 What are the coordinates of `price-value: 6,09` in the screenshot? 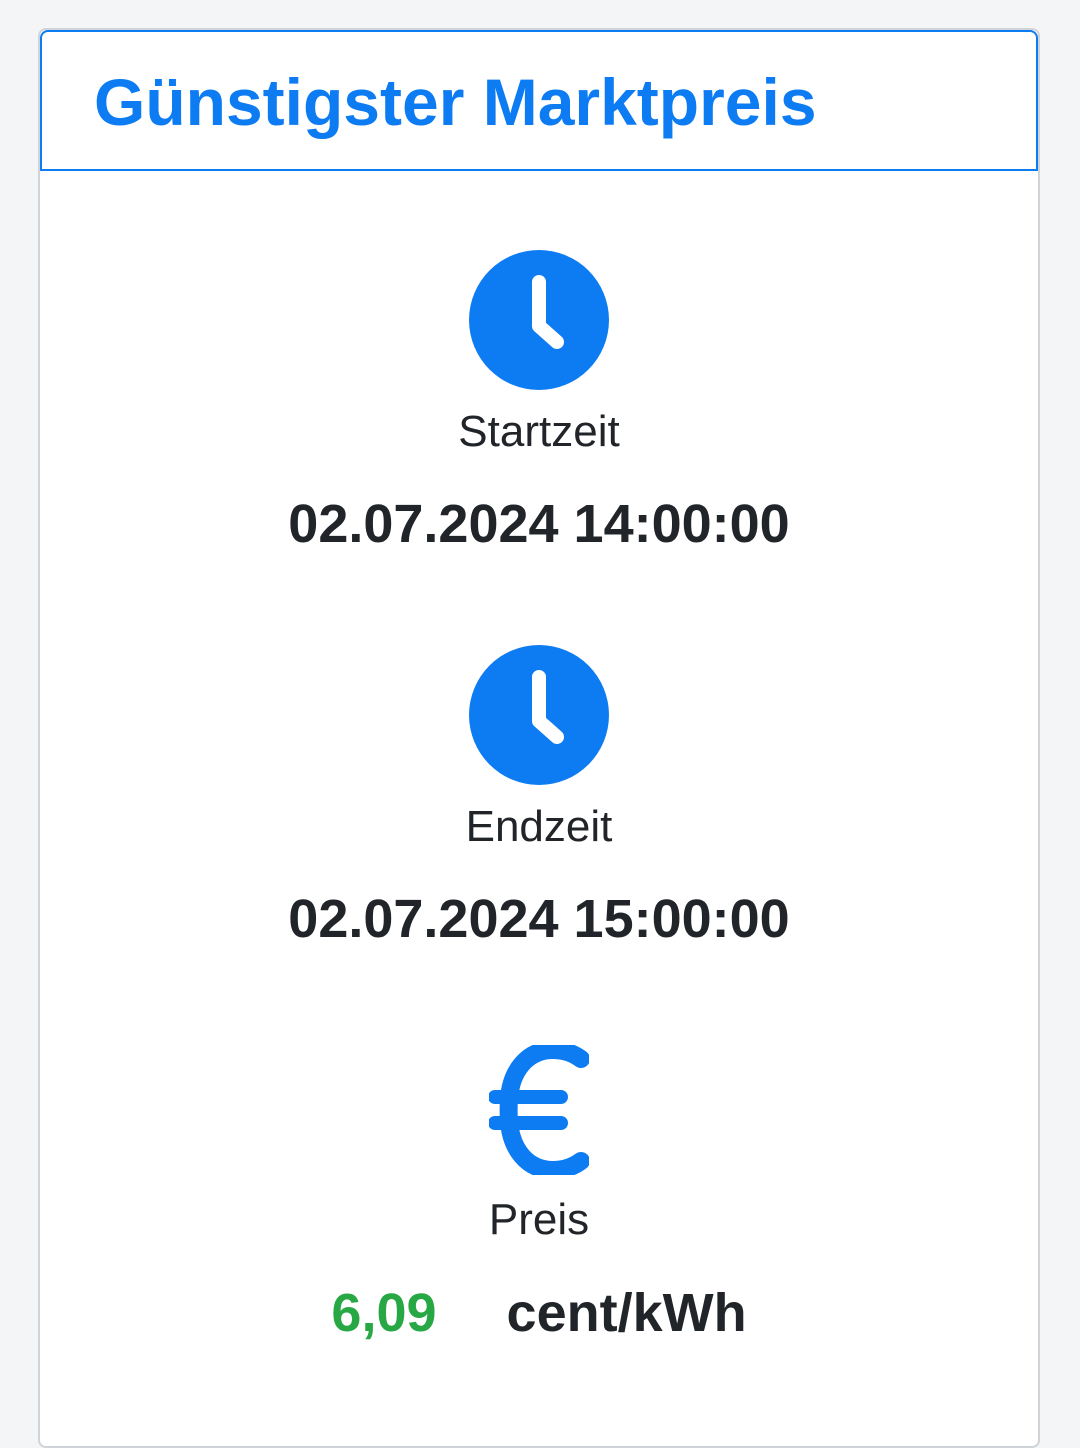 It's located at (384, 1313).